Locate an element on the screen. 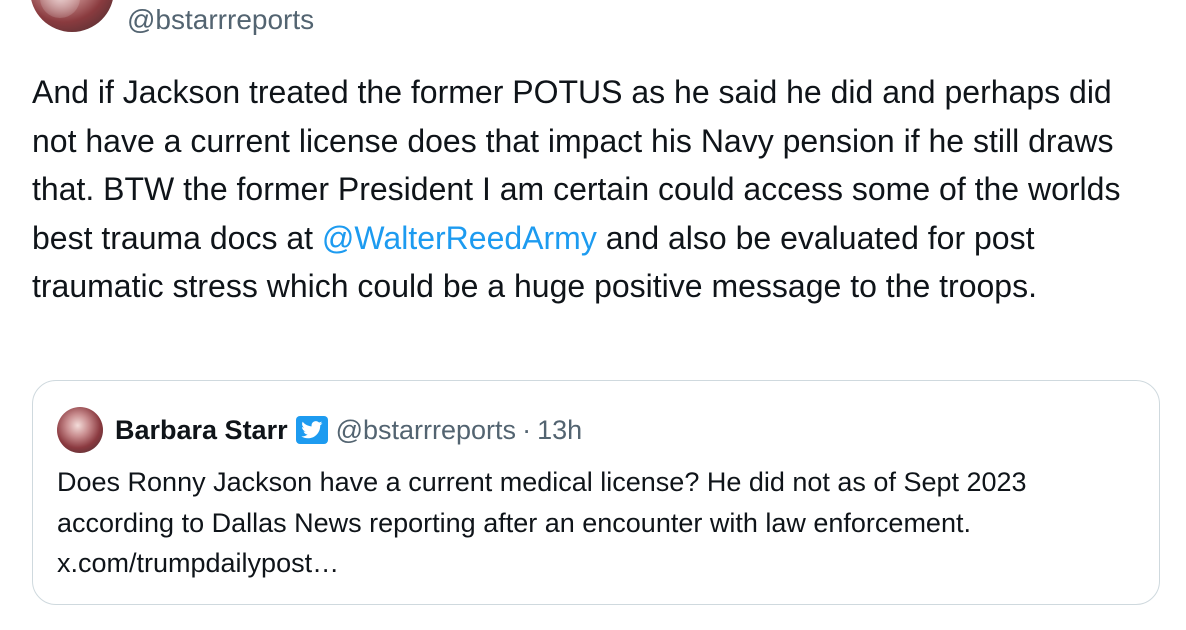 This screenshot has width=1186, height=630. quoted-tweet-header: Barbara Starr @bstarrreports · 13h is located at coordinates (319, 430).